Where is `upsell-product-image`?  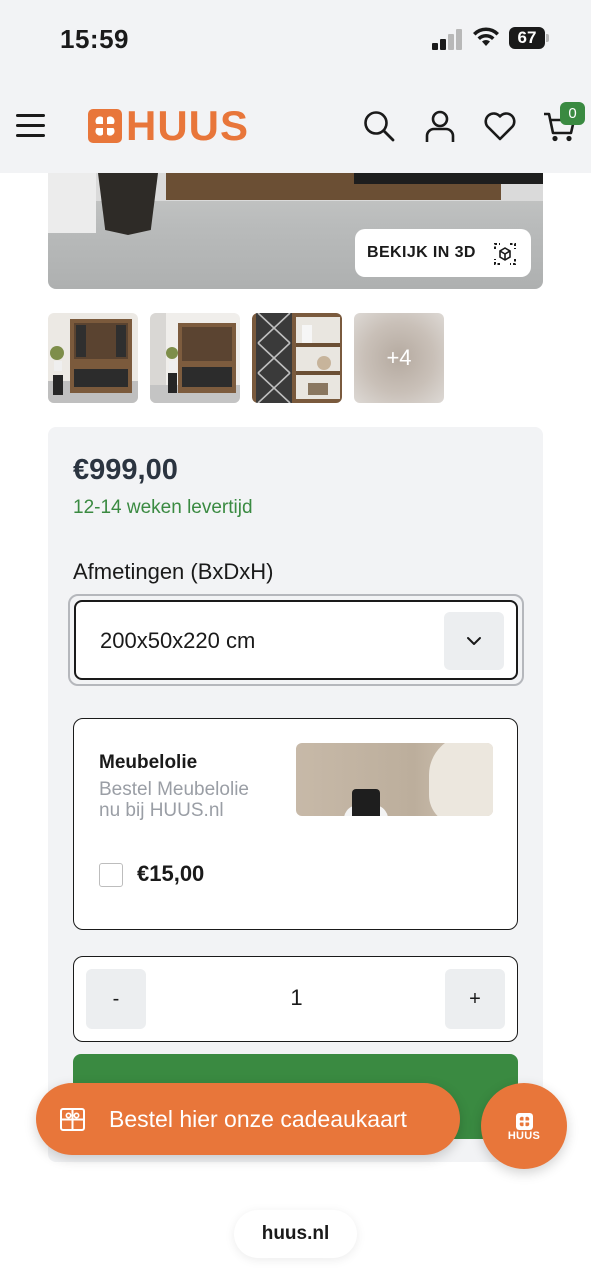 upsell-product-image is located at coordinates (394, 779).